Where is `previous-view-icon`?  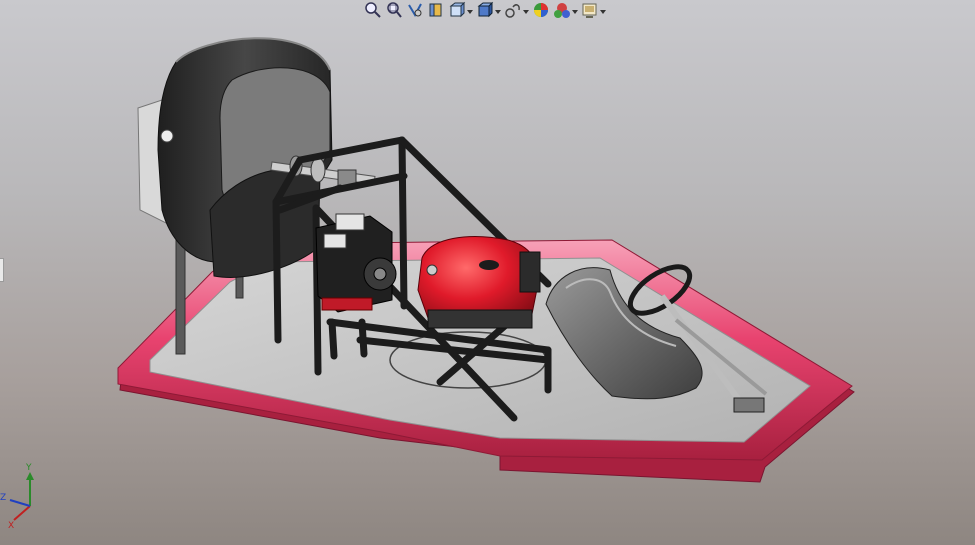 previous-view-icon is located at coordinates (415, 10).